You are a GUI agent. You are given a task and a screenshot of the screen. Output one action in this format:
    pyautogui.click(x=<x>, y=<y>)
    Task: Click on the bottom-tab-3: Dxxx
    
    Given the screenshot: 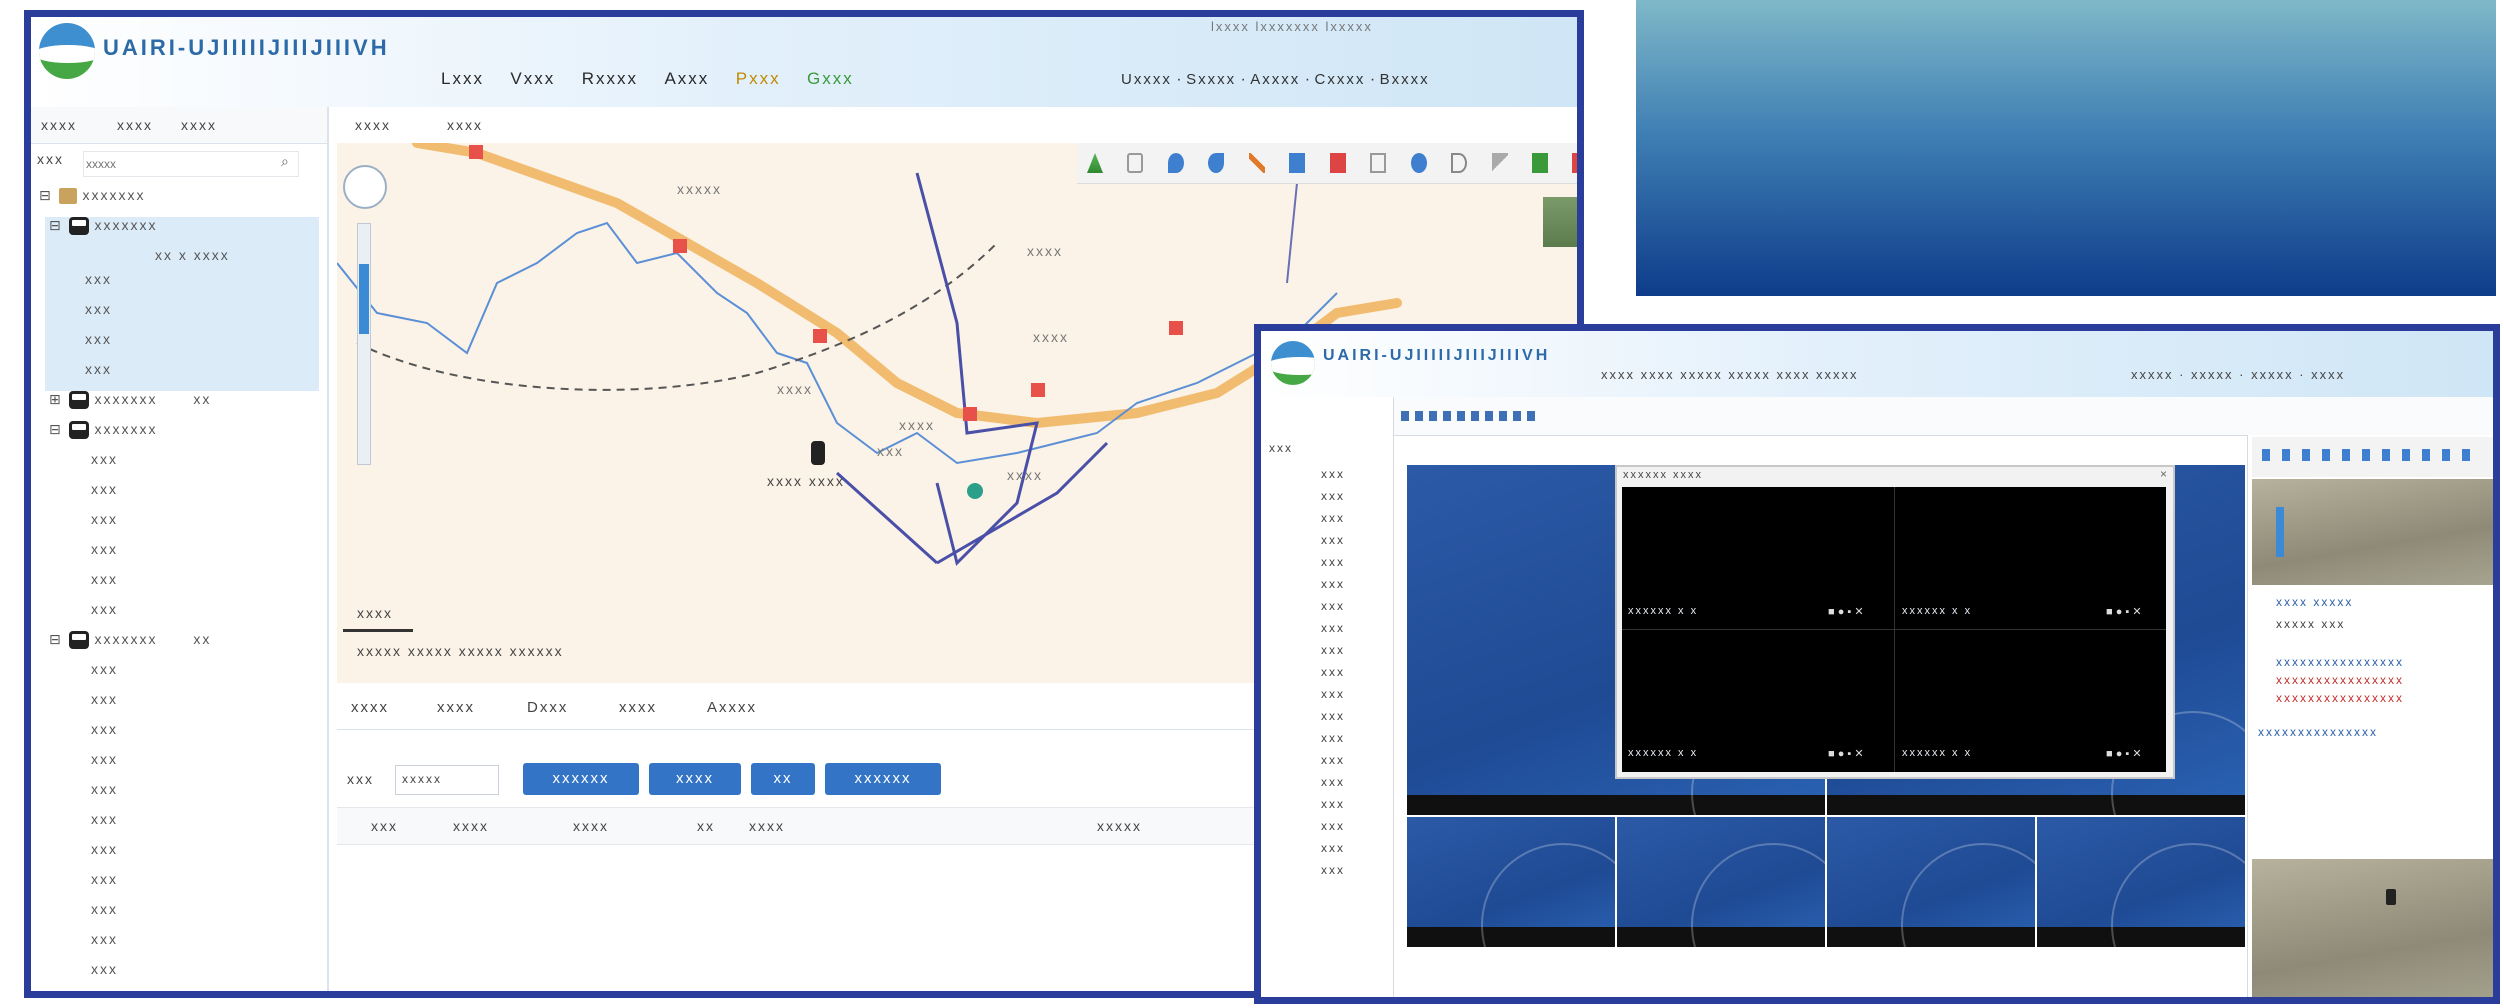 What is the action you would take?
    pyautogui.click(x=547, y=707)
    